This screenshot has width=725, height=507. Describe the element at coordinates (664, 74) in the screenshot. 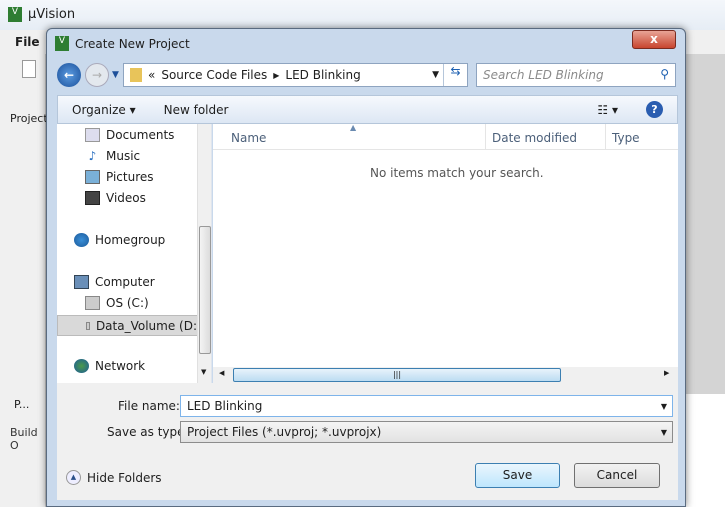

I see `search-icon: ⚲` at that location.